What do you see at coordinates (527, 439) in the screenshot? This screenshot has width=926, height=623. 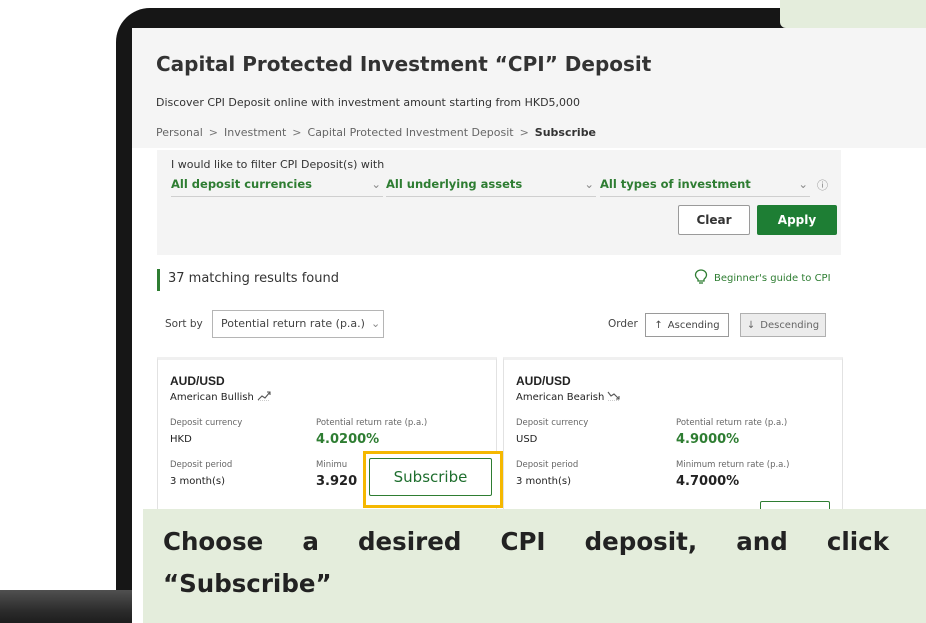 I see `currency-value: USD` at bounding box center [527, 439].